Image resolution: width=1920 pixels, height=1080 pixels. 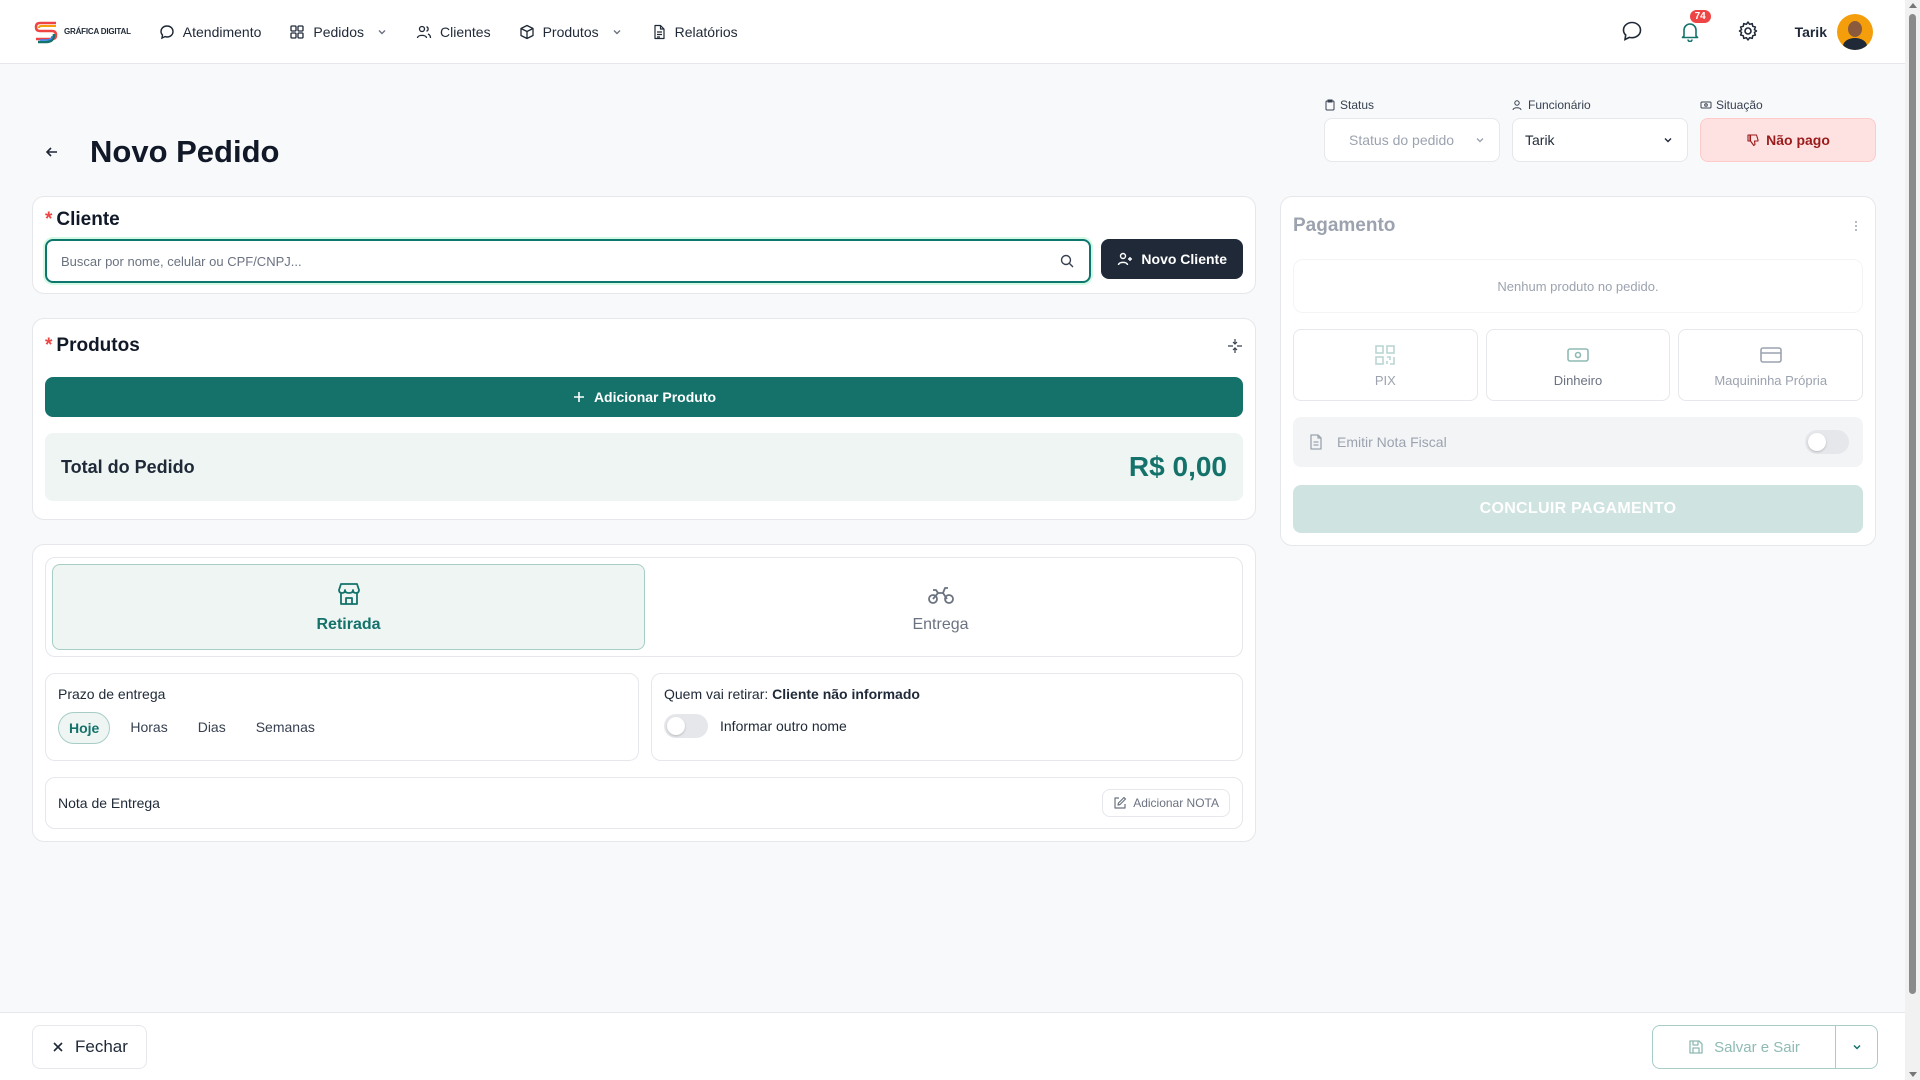 What do you see at coordinates (1744, 1047) in the screenshot?
I see `save-and-exit-button: Salvar e Sair` at bounding box center [1744, 1047].